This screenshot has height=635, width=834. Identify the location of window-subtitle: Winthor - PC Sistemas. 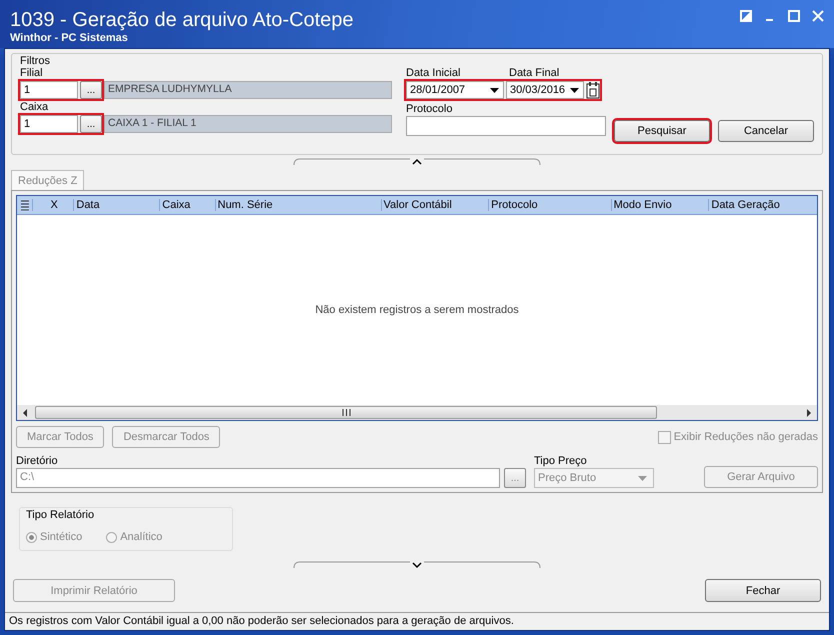
(69, 38).